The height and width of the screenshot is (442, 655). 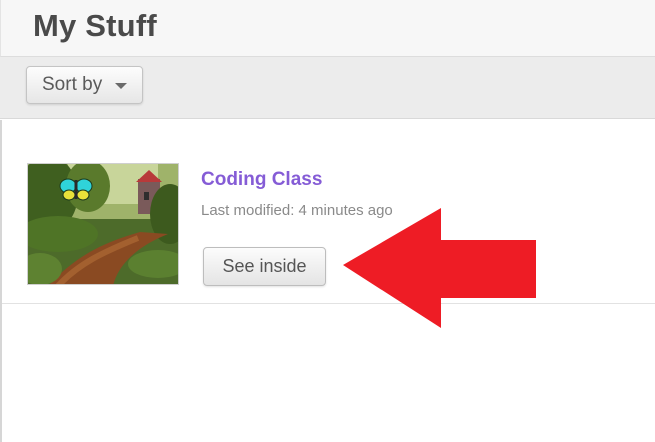 I want to click on page-title: My Stuff, so click(x=95, y=25).